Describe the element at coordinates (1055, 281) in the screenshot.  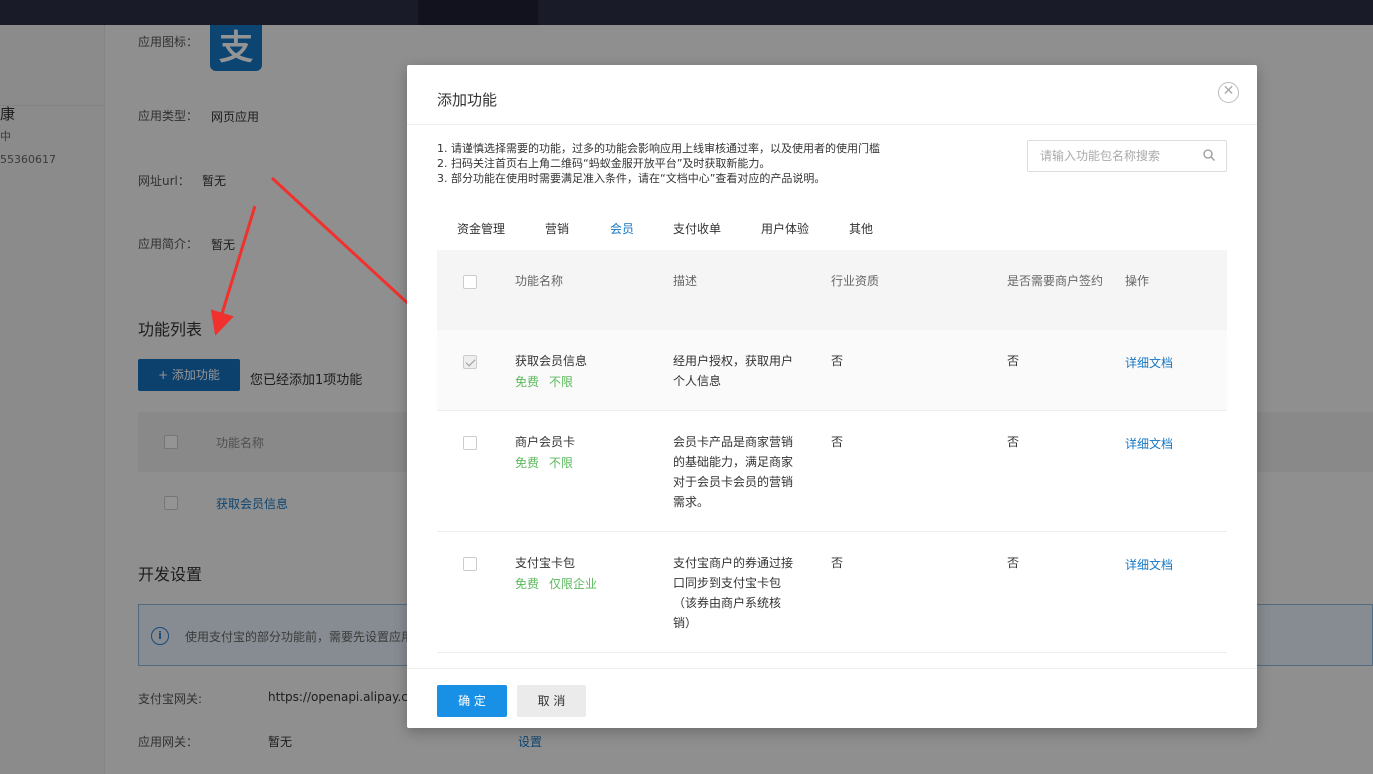
I see `column-header-sign: 是否需要商户签约` at that location.